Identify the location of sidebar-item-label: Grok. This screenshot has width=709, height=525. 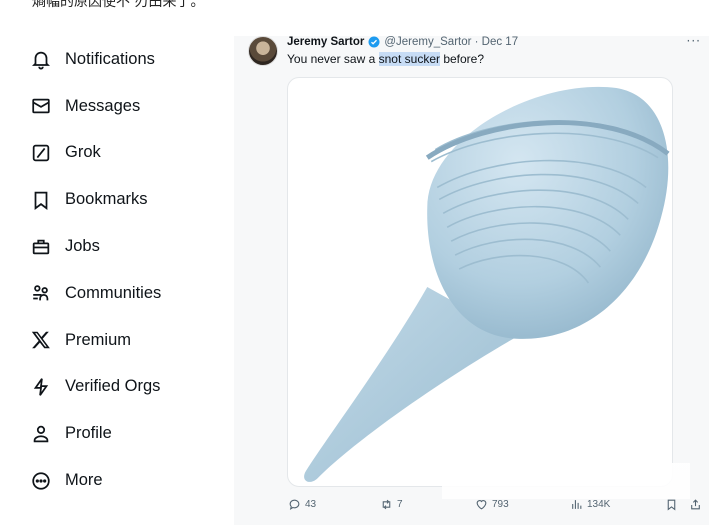
(83, 152).